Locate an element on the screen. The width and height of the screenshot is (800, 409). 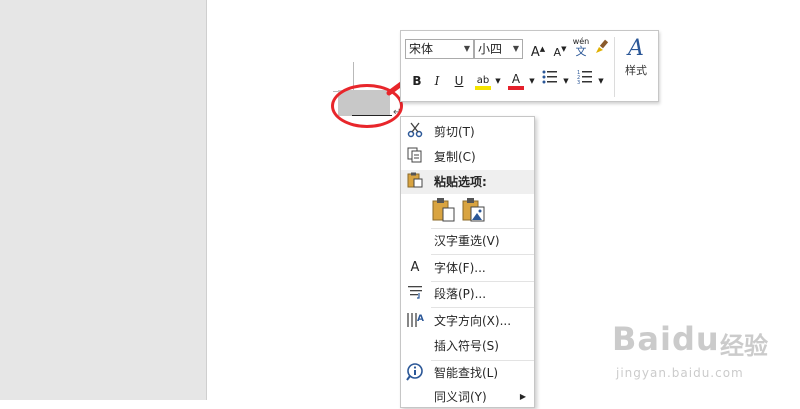
bold-button: B is located at coordinates (417, 81).